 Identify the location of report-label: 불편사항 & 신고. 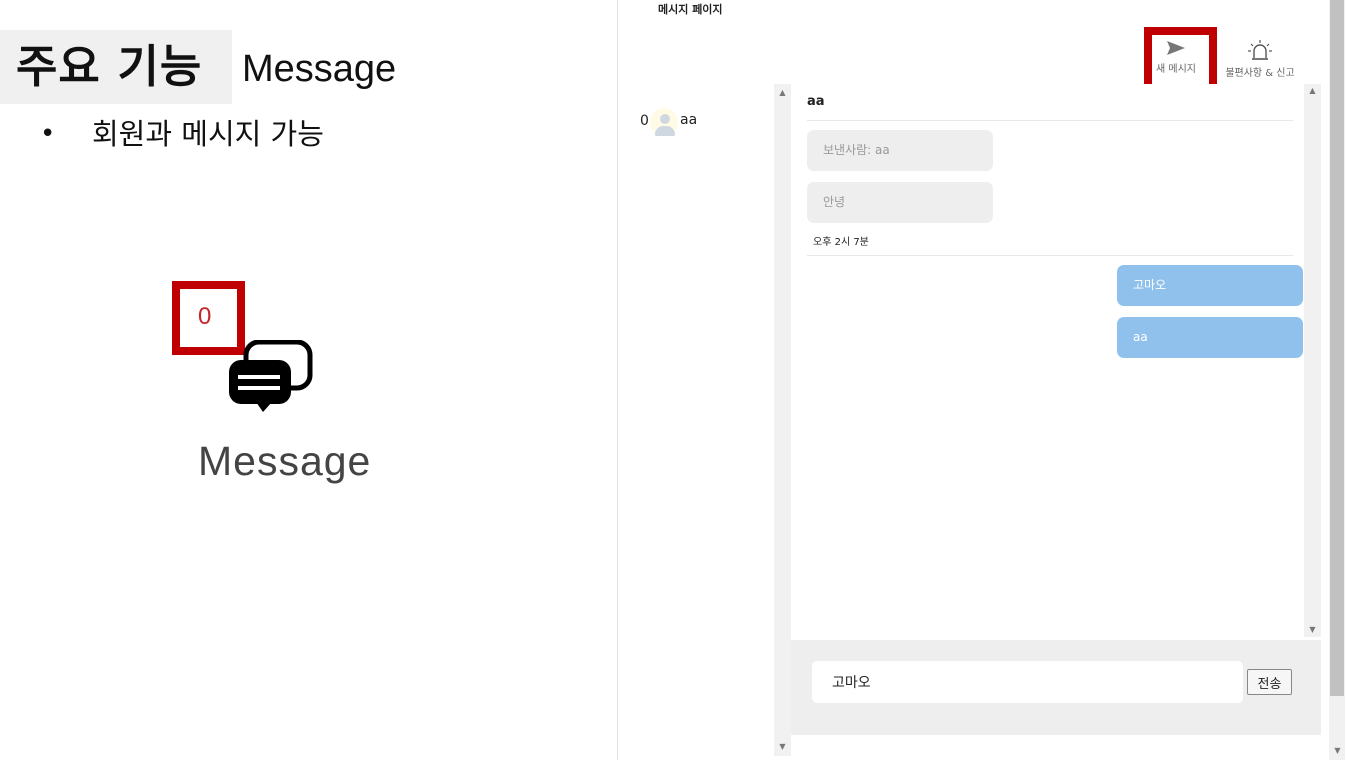
(1260, 73).